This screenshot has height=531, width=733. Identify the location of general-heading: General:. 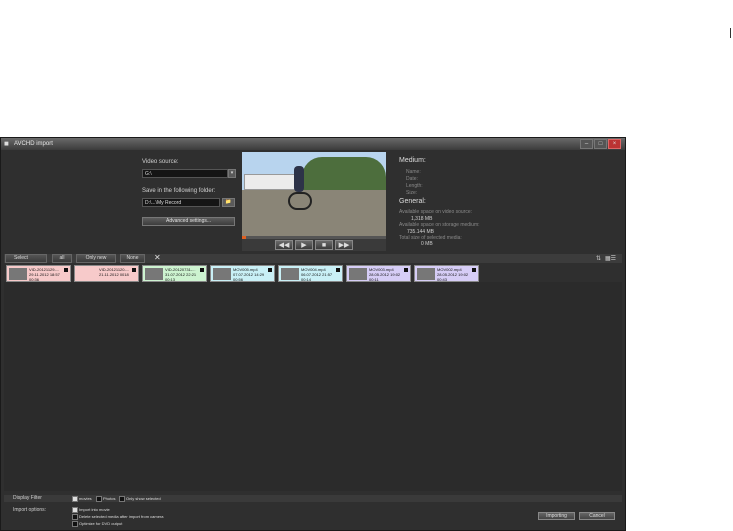
(412, 201).